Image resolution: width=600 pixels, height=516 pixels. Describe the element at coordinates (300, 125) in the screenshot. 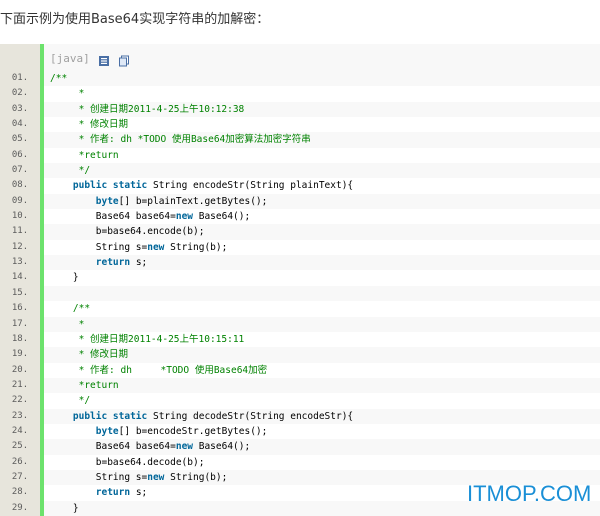

I see `code-line: 04. * 修改日期` at that location.